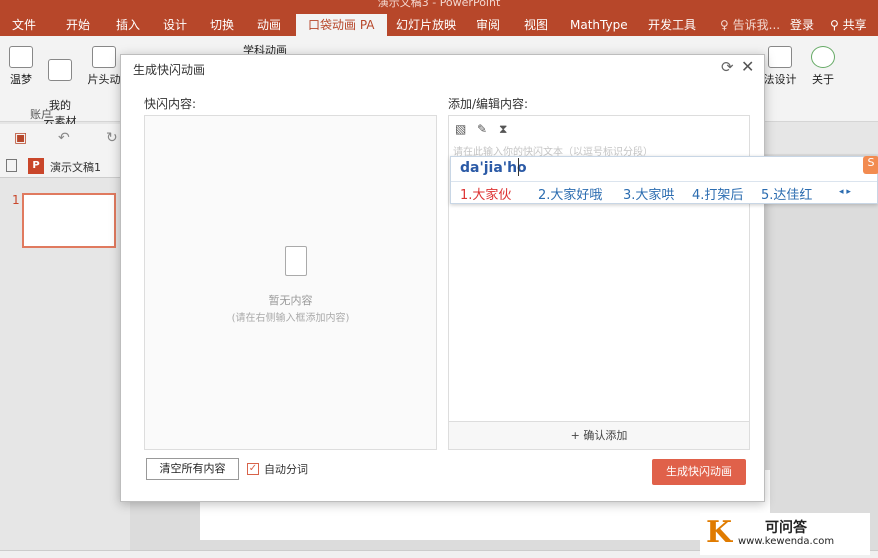 This screenshot has width=878, height=558. What do you see at coordinates (780, 57) in the screenshot?
I see `magic-wand-icon` at bounding box center [780, 57].